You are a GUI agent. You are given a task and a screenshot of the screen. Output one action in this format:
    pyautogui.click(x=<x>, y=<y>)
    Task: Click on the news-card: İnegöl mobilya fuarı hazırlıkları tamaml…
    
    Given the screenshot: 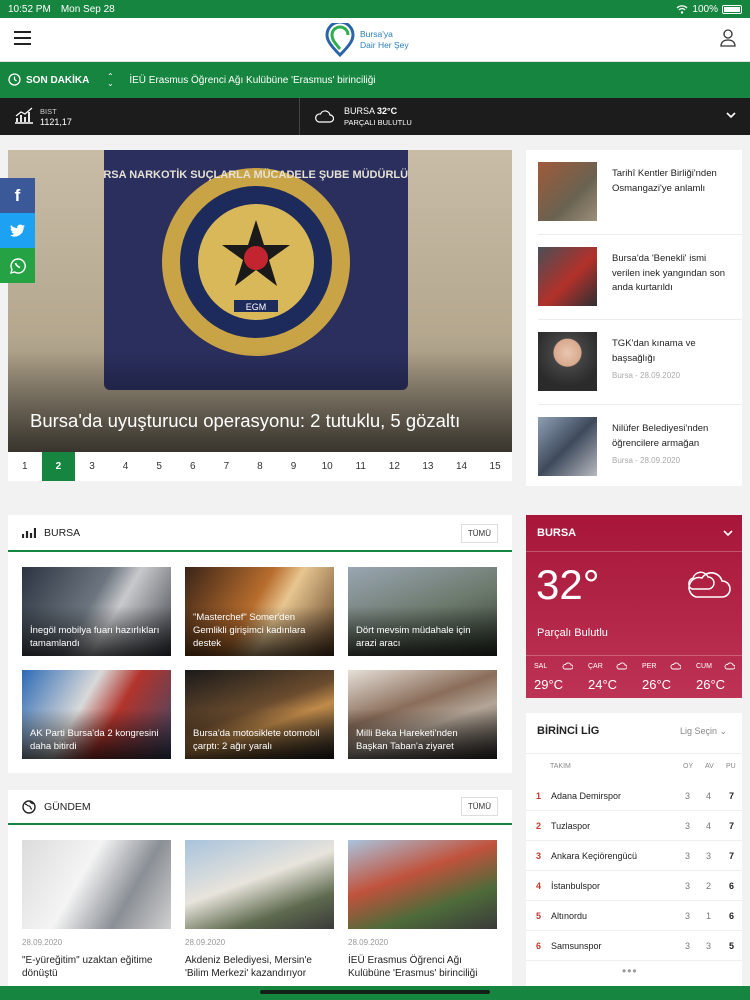 What is the action you would take?
    pyautogui.click(x=96, y=611)
    